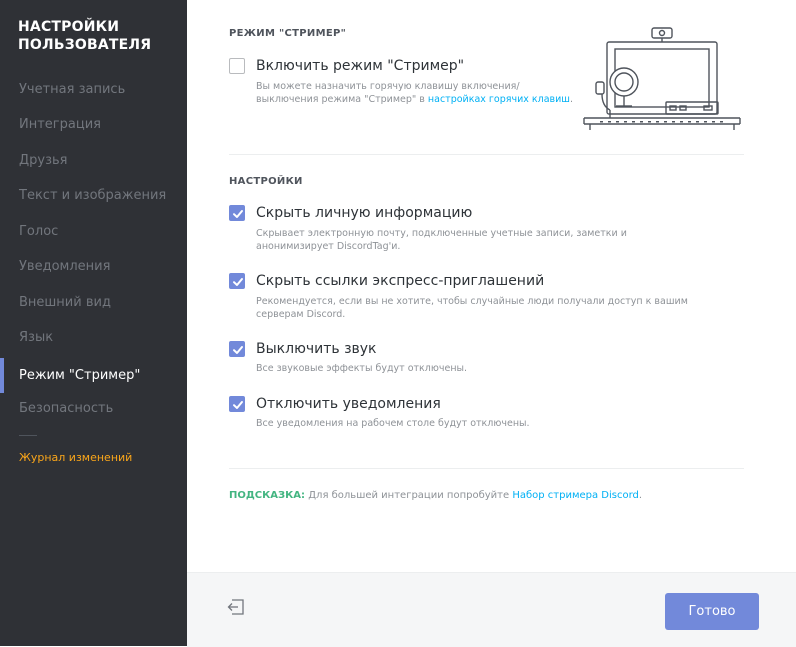 This screenshot has width=796, height=647. Describe the element at coordinates (267, 495) in the screenshot. I see `tip-label: ПОДСКАЗКА:` at that location.